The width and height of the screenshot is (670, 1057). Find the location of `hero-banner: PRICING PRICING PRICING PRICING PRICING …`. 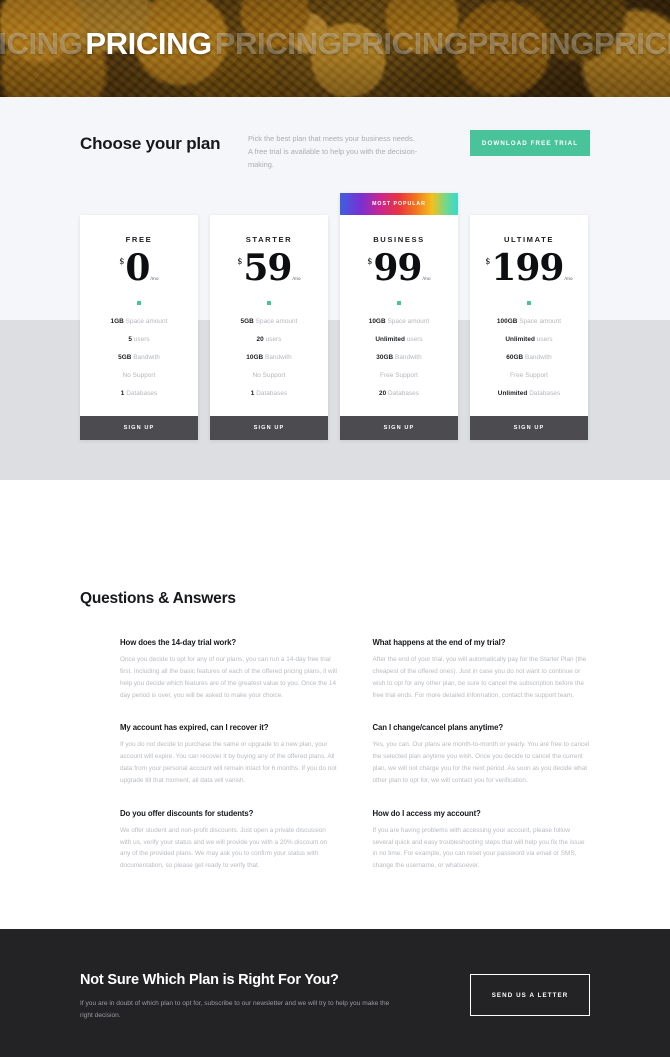

hero-banner: PRICING PRICING PRICING PRICING PRICING … is located at coordinates (335, 48).